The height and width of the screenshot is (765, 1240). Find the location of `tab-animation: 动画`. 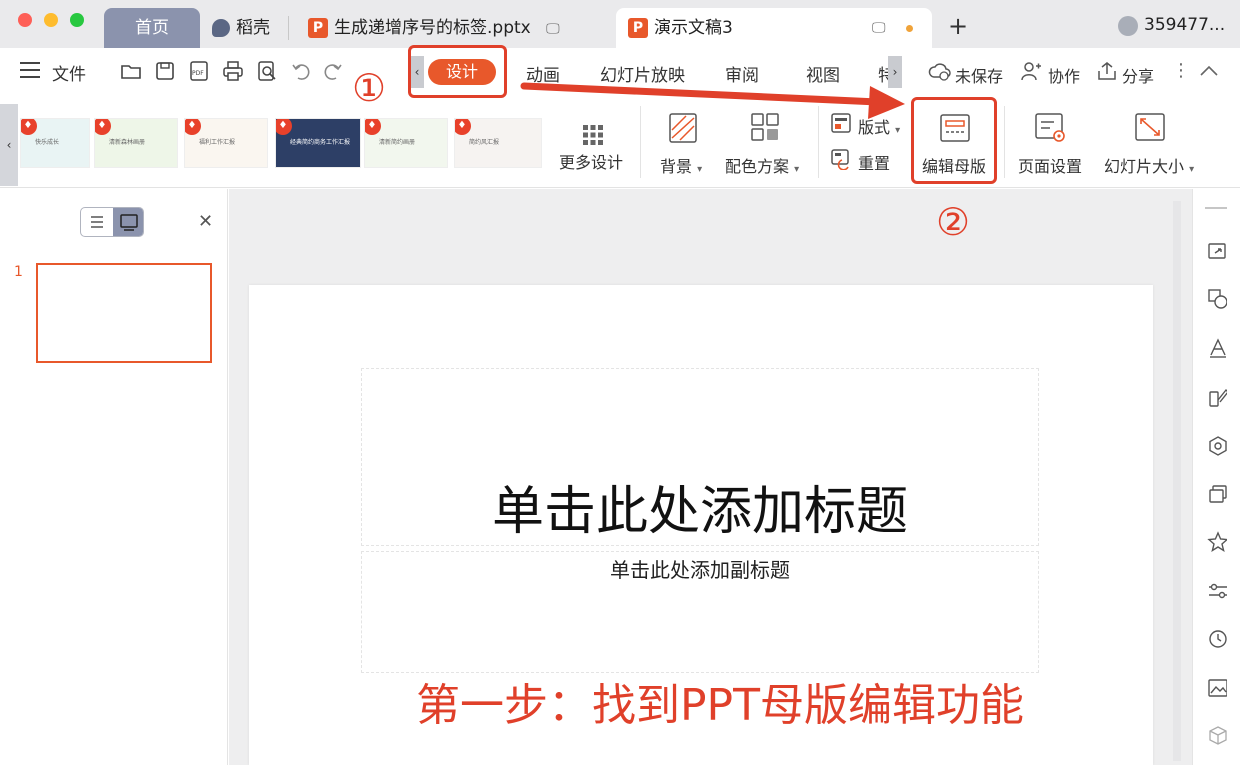

tab-animation: 动画 is located at coordinates (543, 73).